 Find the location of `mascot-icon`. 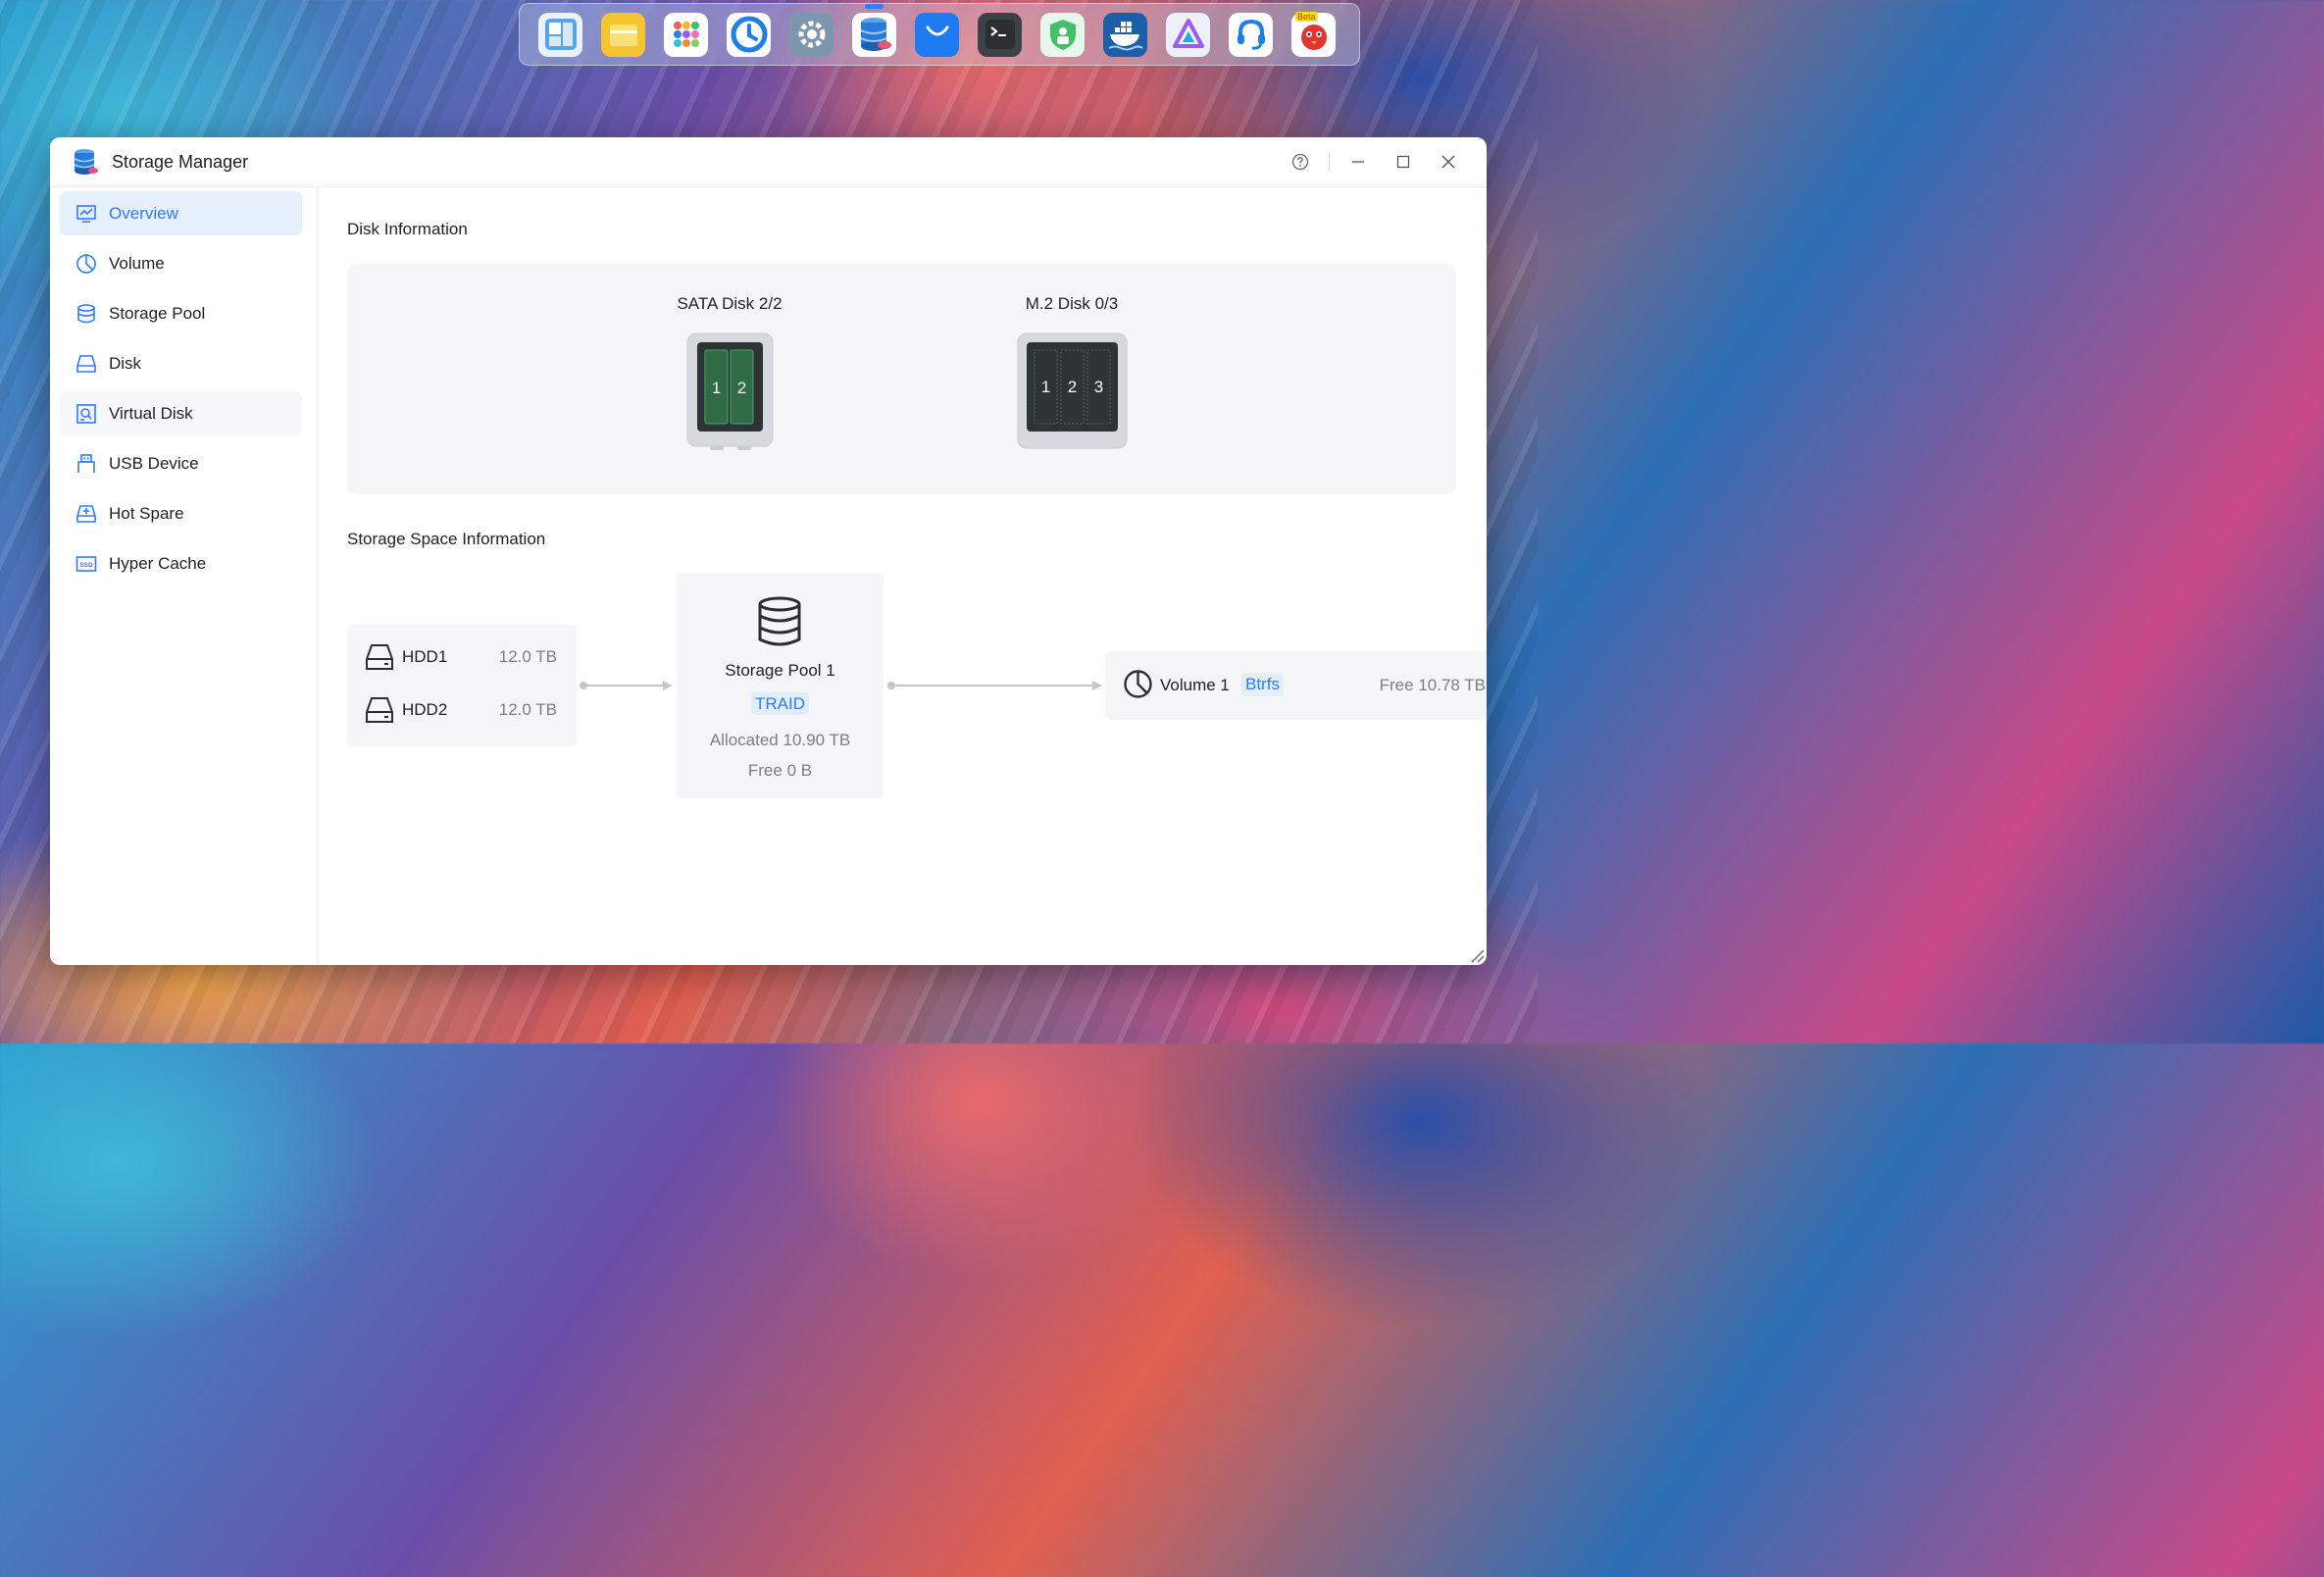

mascot-icon is located at coordinates (1314, 38).